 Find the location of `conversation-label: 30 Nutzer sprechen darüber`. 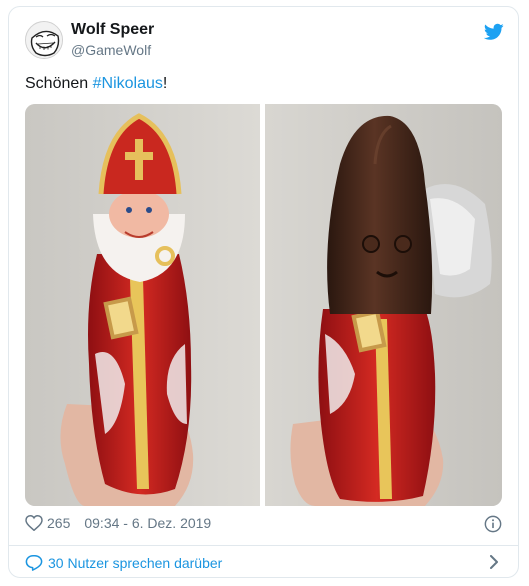

conversation-label: 30 Nutzer sprechen darüber is located at coordinates (135, 562).